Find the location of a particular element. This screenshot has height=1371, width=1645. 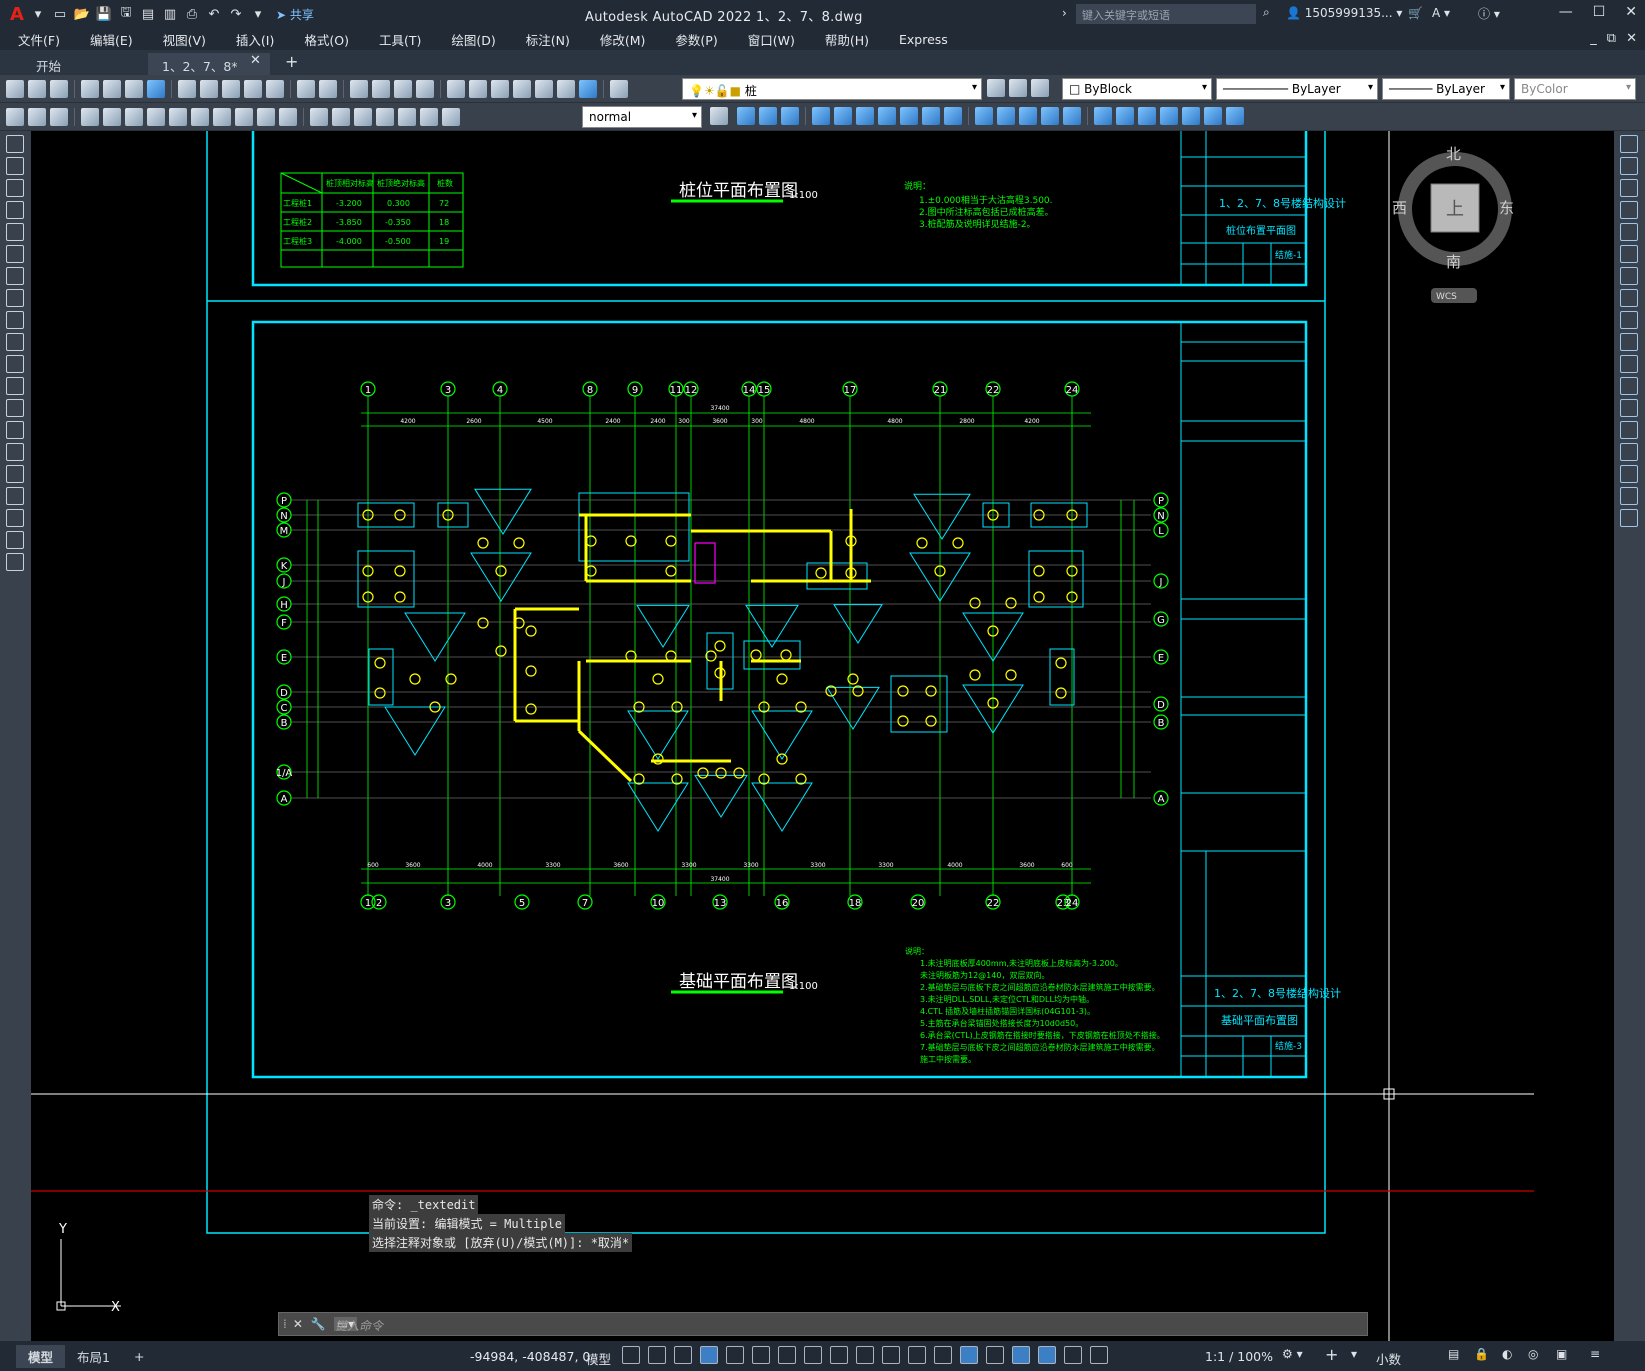

chamfer-icon is located at coordinates (1050, 116).